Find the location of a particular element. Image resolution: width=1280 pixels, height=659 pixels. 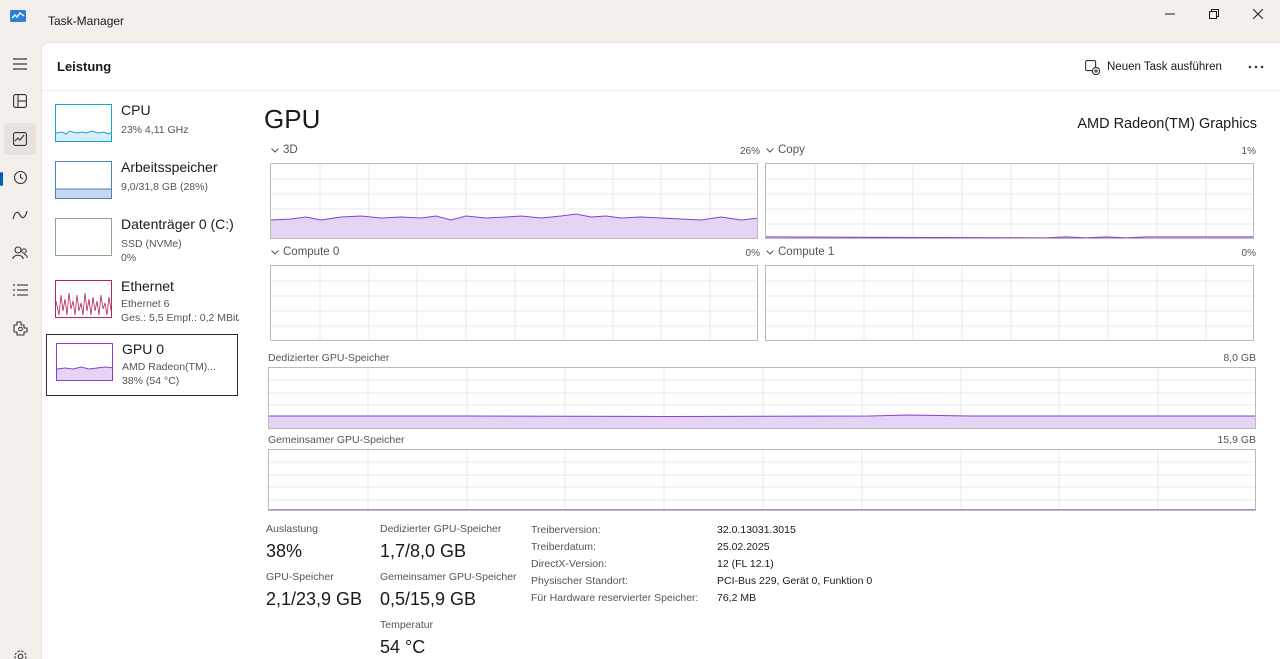

processes-icon is located at coordinates (20, 101).